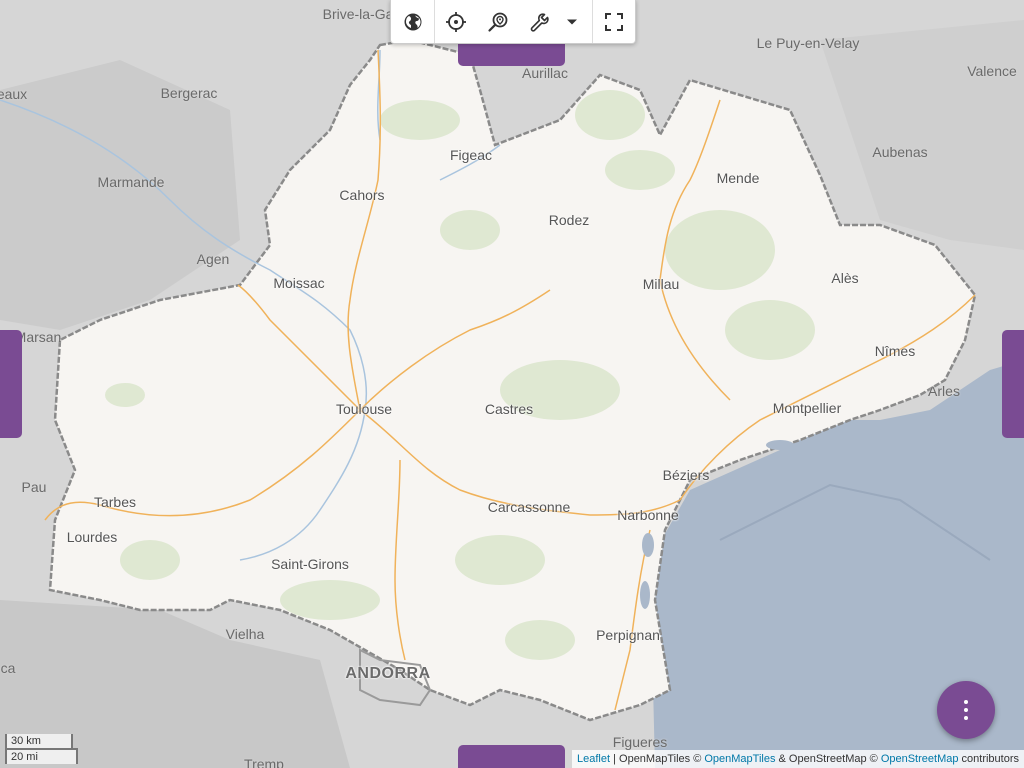 Image resolution: width=1024 pixels, height=768 pixels. What do you see at coordinates (648, 515) in the screenshot?
I see `map-label: Narbonne` at bounding box center [648, 515].